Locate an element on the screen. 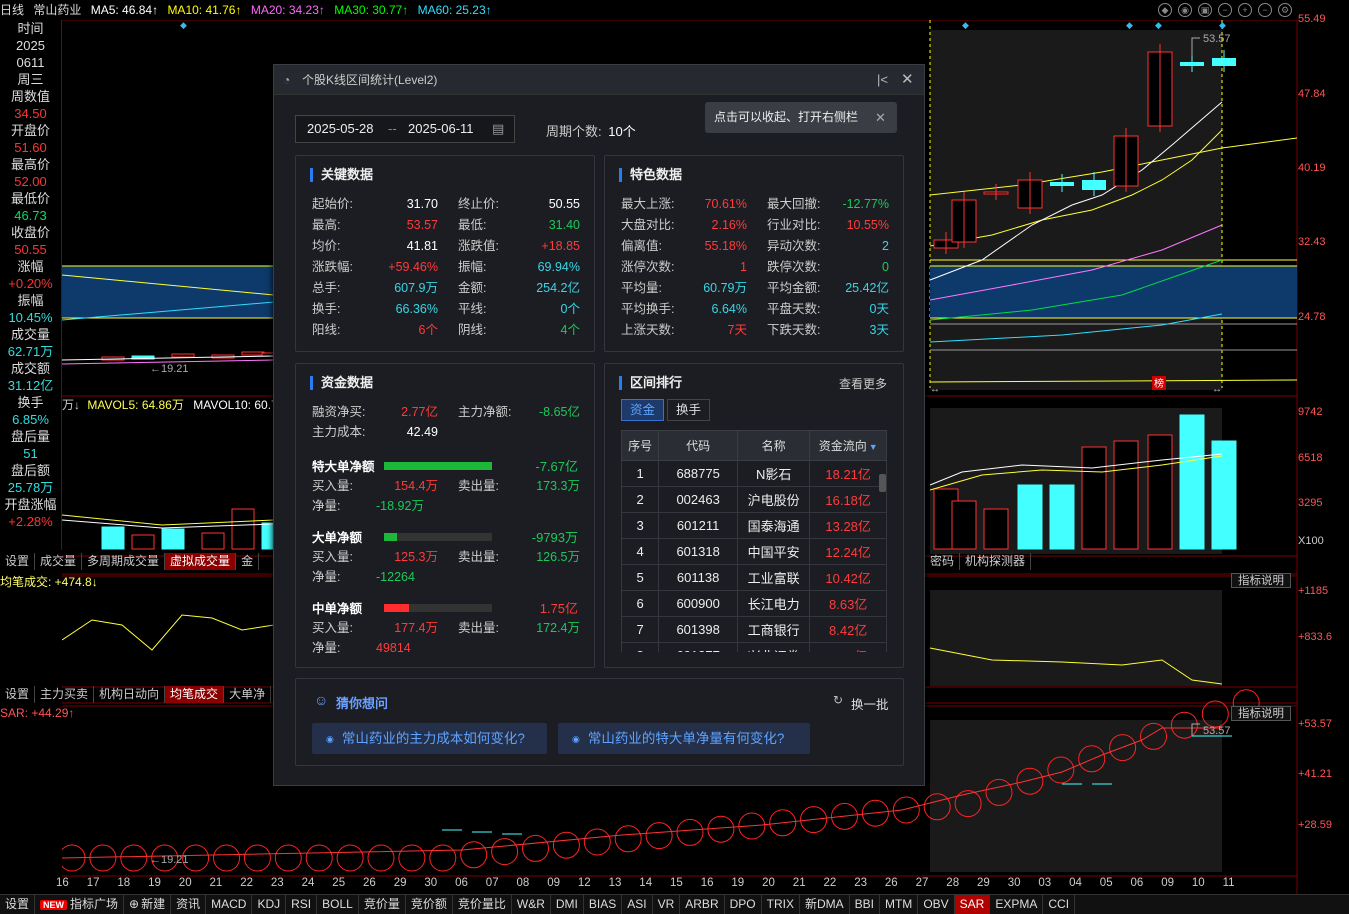 The height and width of the screenshot is (914, 1349). bottom-tab: KDJ is located at coordinates (269, 904).